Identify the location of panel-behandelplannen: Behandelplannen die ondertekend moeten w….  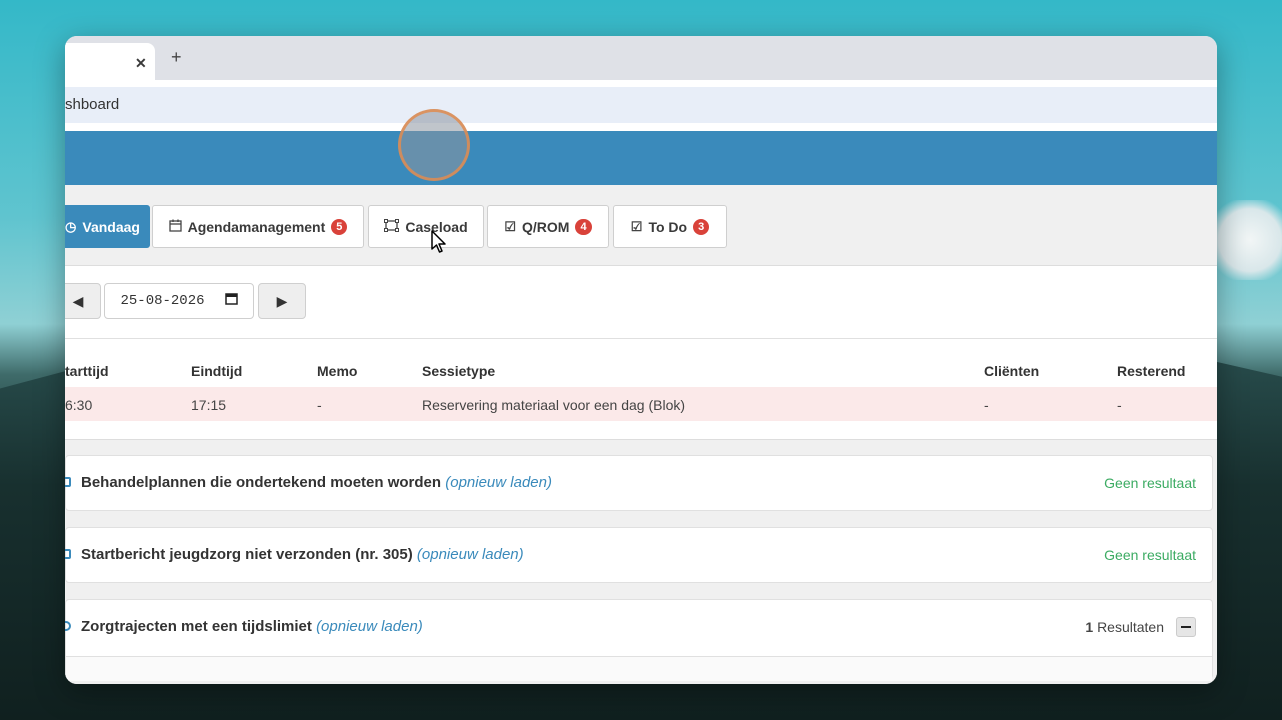
(639, 483).